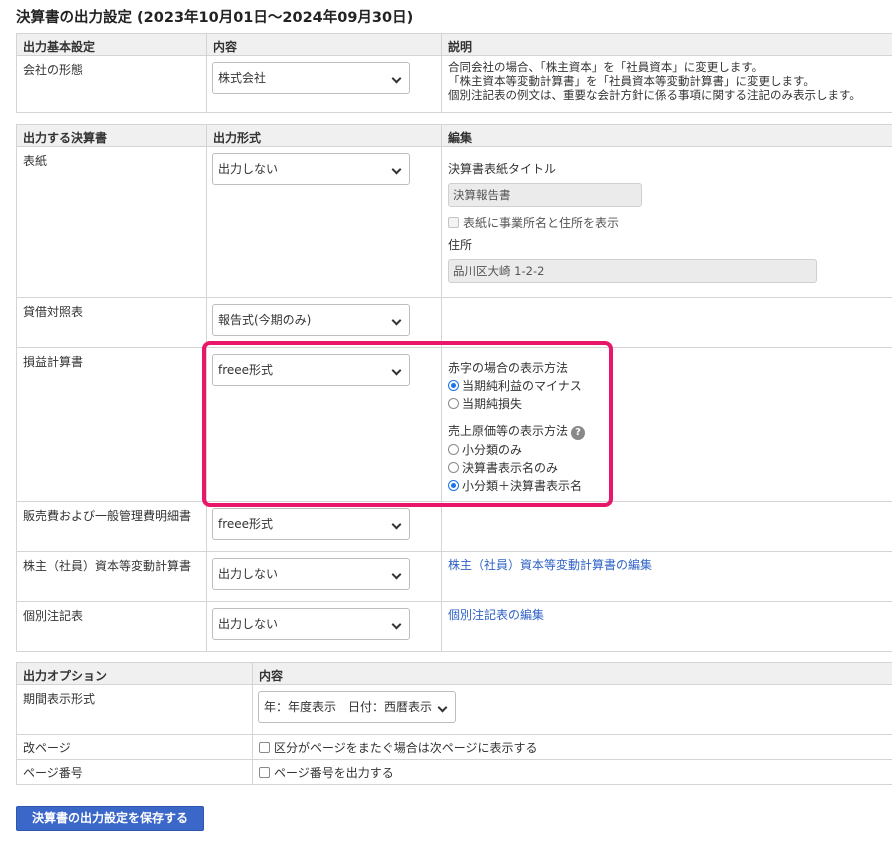 The width and height of the screenshot is (892, 849). I want to click on help-icon: ?, so click(578, 433).